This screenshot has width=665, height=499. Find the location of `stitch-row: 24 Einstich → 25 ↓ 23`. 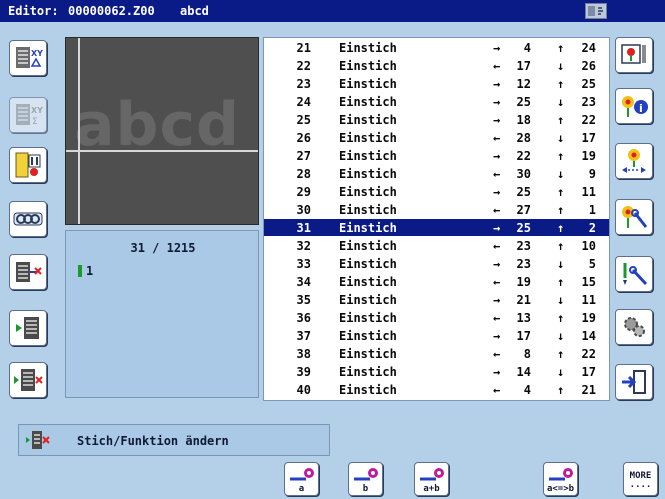

stitch-row: 24 Einstich → 25 ↓ 23 is located at coordinates (436, 101).